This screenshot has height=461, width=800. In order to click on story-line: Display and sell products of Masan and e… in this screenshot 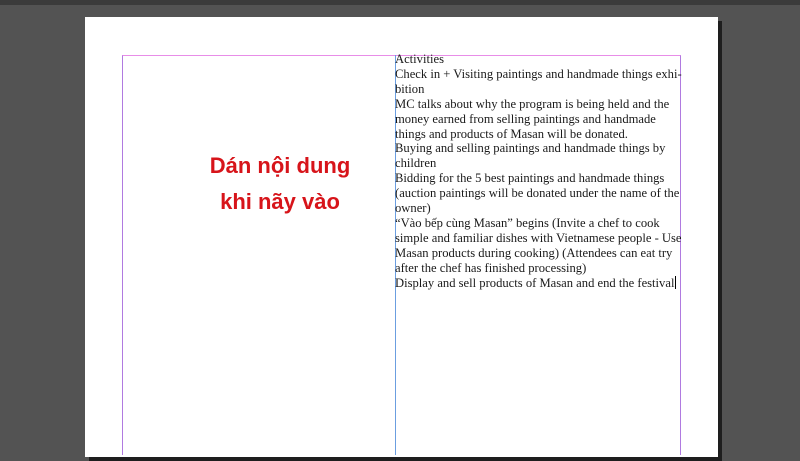, I will do `click(535, 282)`.